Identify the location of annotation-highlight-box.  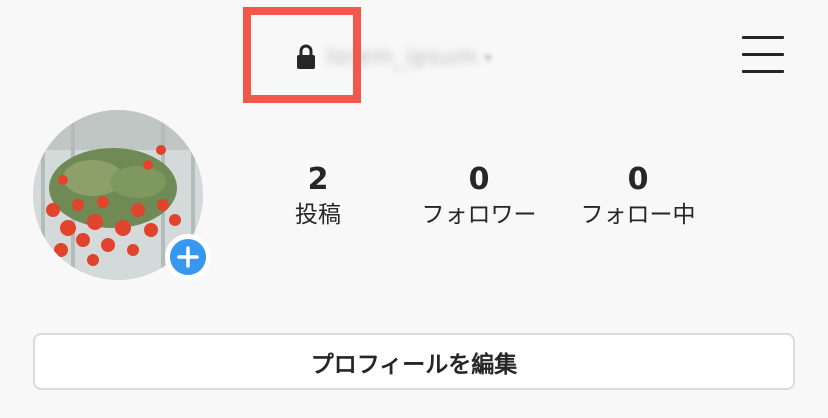
(302, 55).